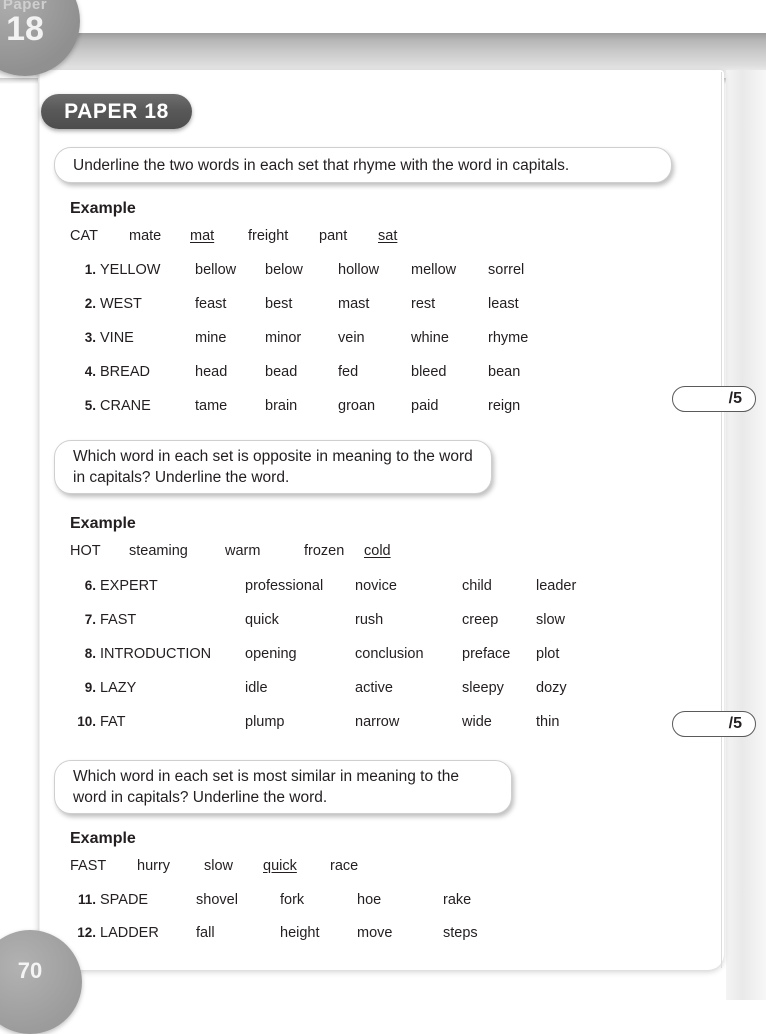  I want to click on example-option: race, so click(344, 866).